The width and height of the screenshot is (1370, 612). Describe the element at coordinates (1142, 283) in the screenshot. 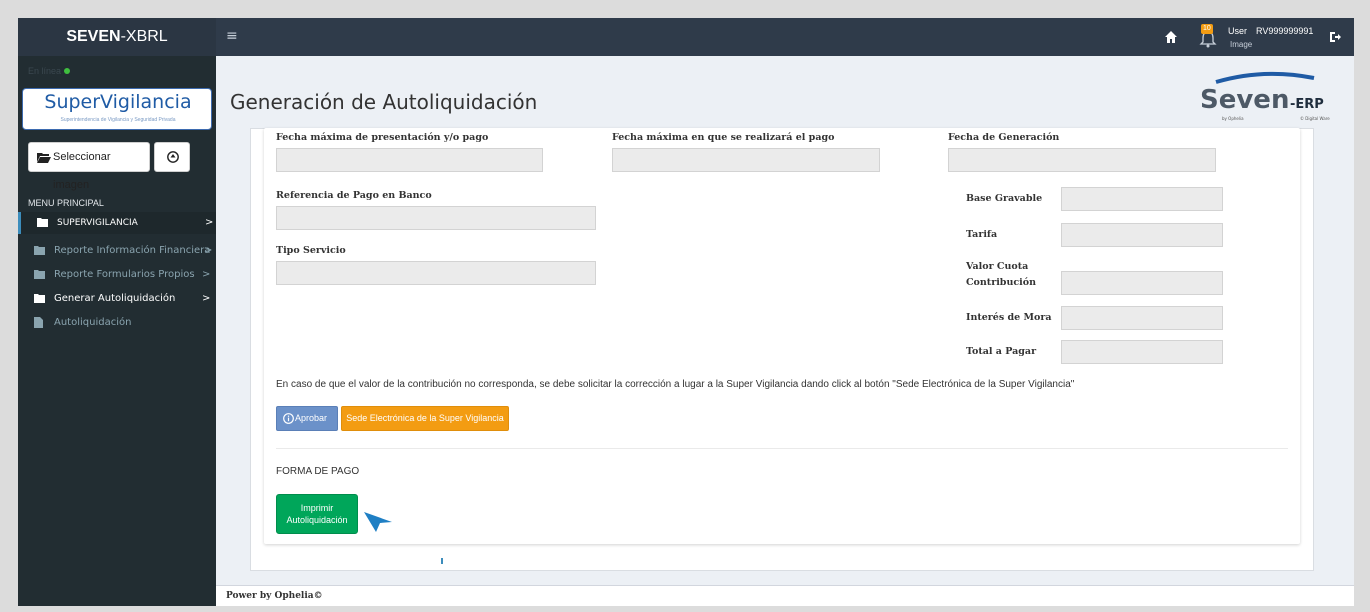

I see `valor-cuota-field` at that location.